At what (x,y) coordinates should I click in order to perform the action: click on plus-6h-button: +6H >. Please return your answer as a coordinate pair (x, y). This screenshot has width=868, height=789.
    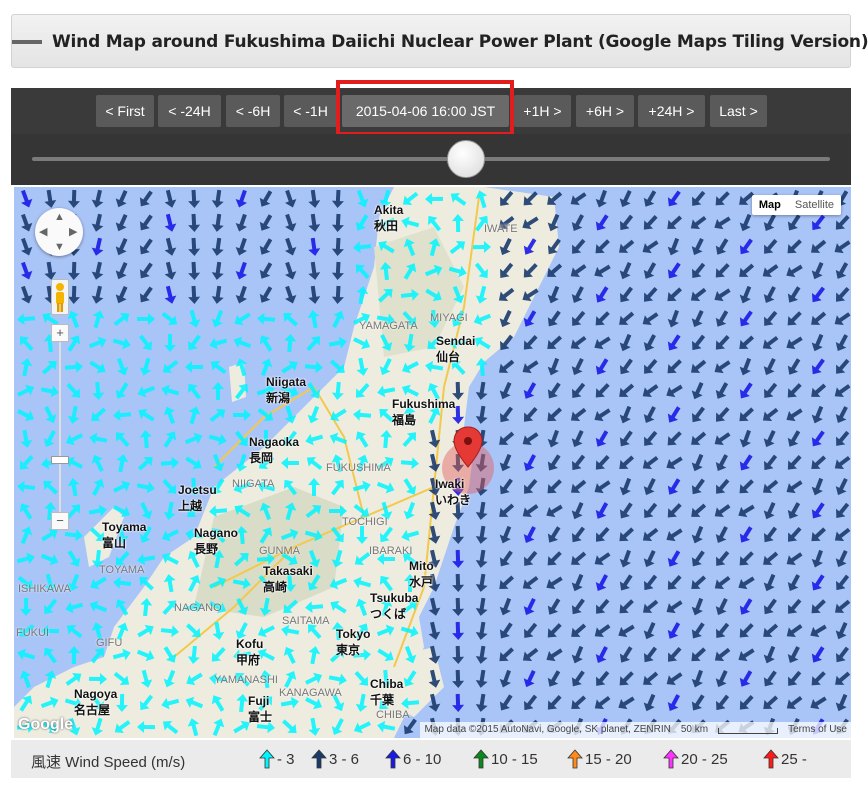
    Looking at the image, I should click on (605, 111).